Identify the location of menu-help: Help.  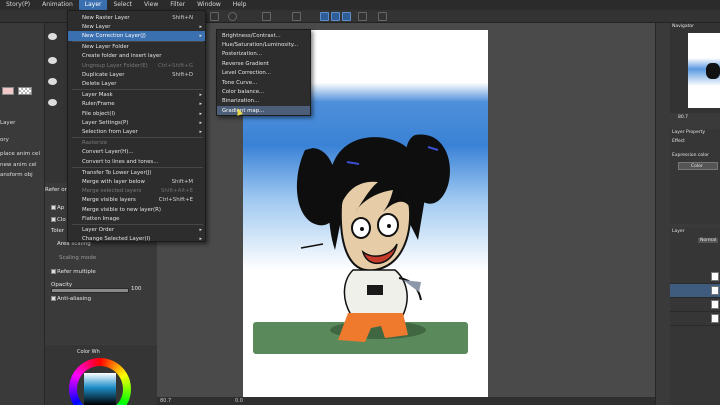
(240, 5).